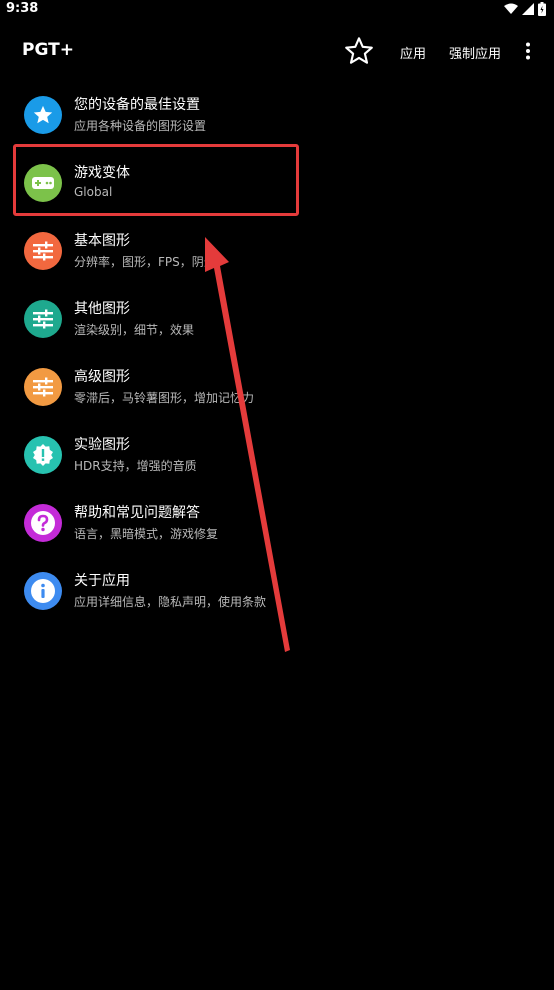 The width and height of the screenshot is (554, 990). Describe the element at coordinates (277, 10) in the screenshot. I see `status-bar: 9:38` at that location.